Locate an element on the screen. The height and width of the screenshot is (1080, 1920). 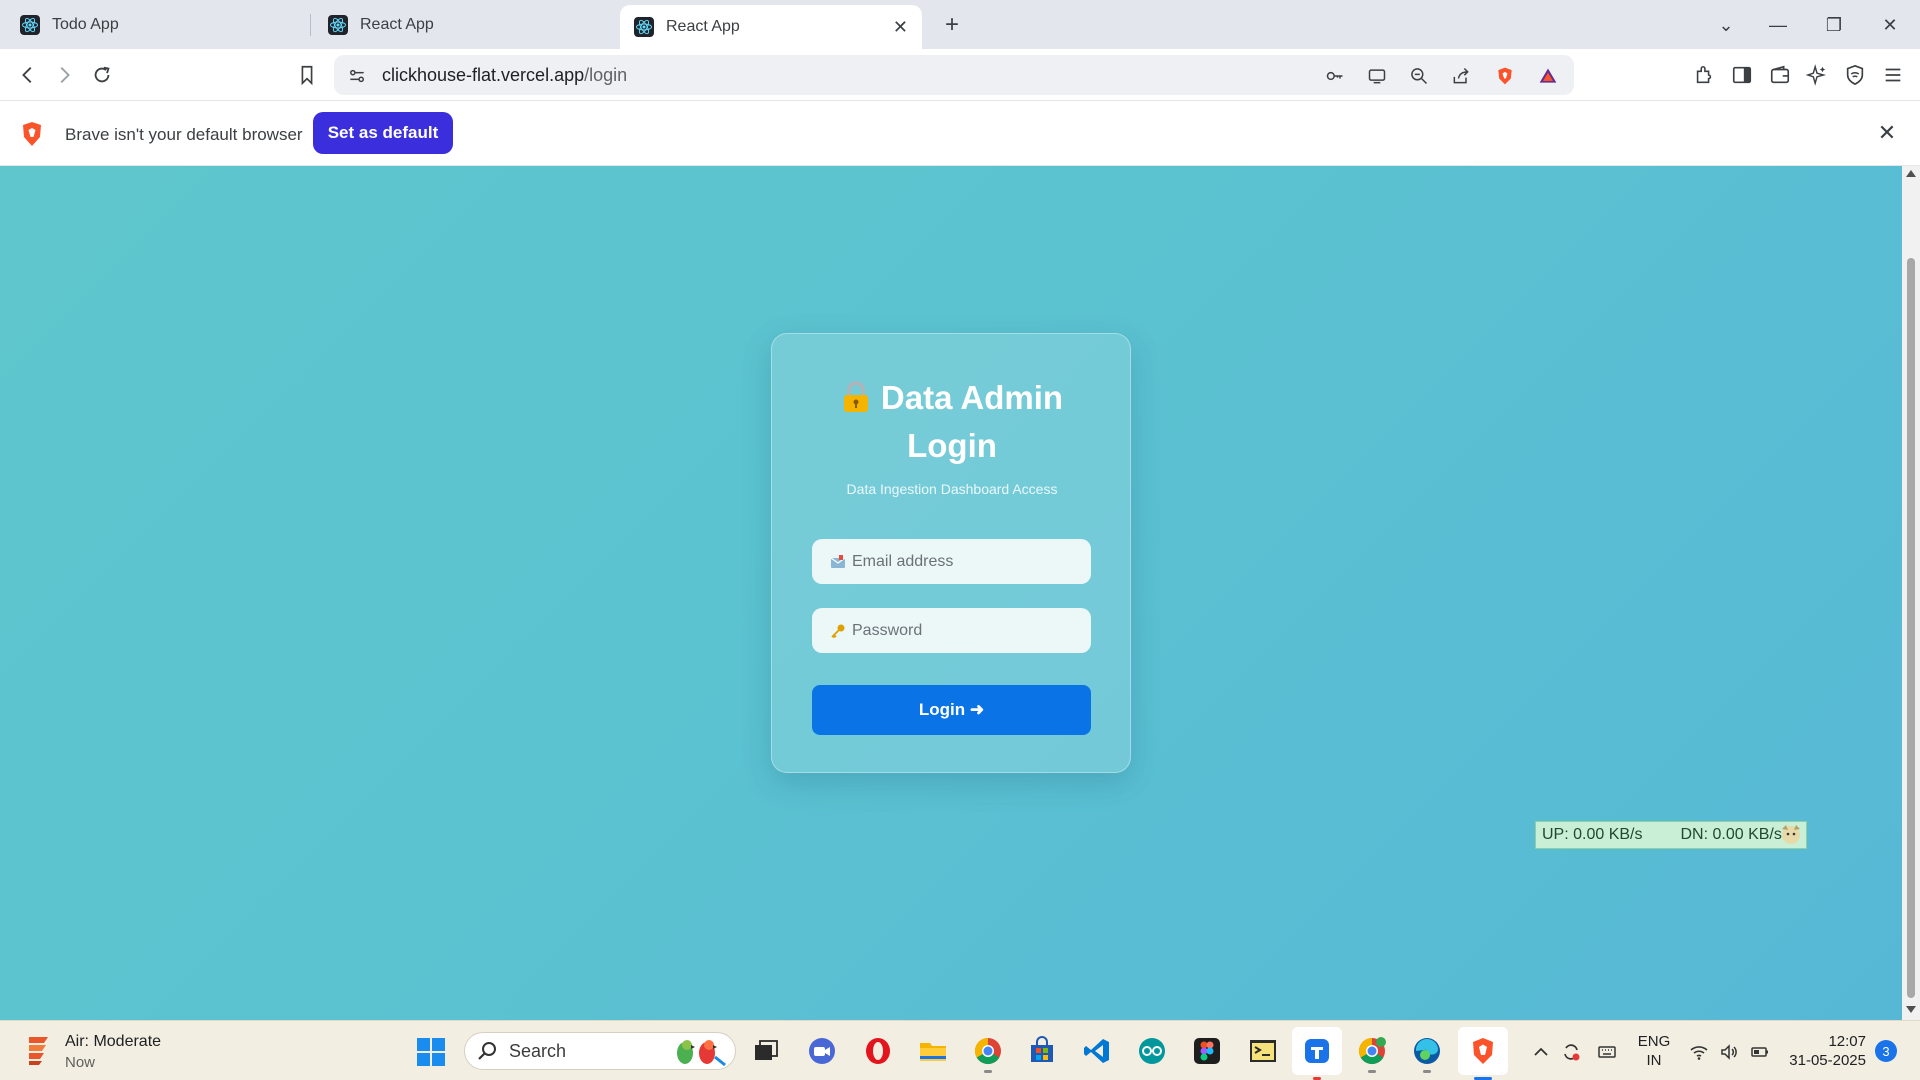
scroll-down-arrow-icon is located at coordinates (1911, 1009).